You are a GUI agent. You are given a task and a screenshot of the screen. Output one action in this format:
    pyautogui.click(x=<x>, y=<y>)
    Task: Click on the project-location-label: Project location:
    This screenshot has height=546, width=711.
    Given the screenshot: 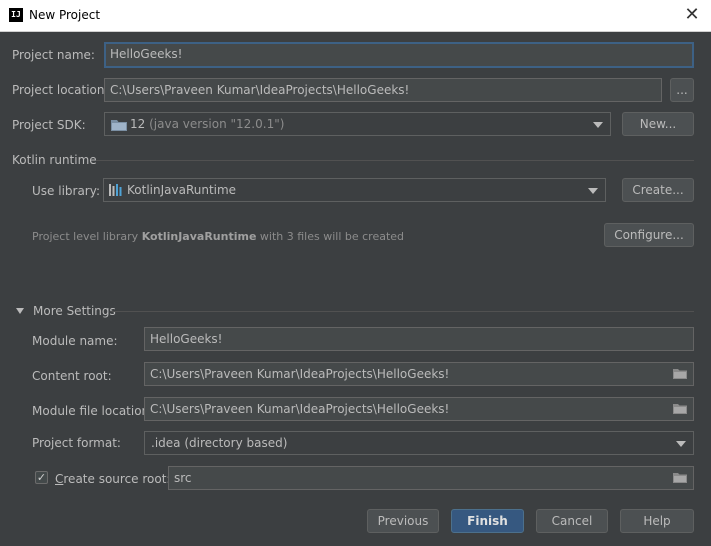 What is the action you would take?
    pyautogui.click(x=60, y=90)
    